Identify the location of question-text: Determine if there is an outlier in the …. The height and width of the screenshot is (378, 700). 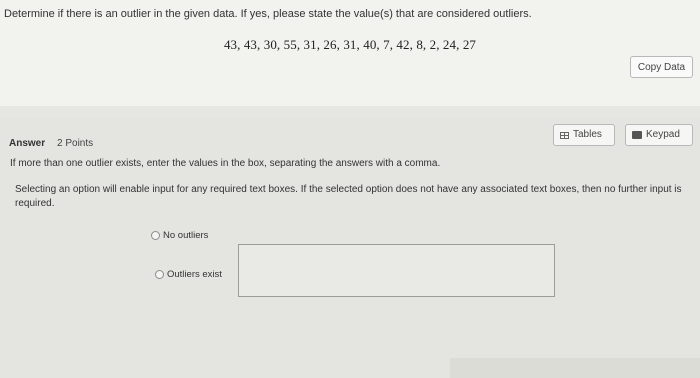
(268, 14).